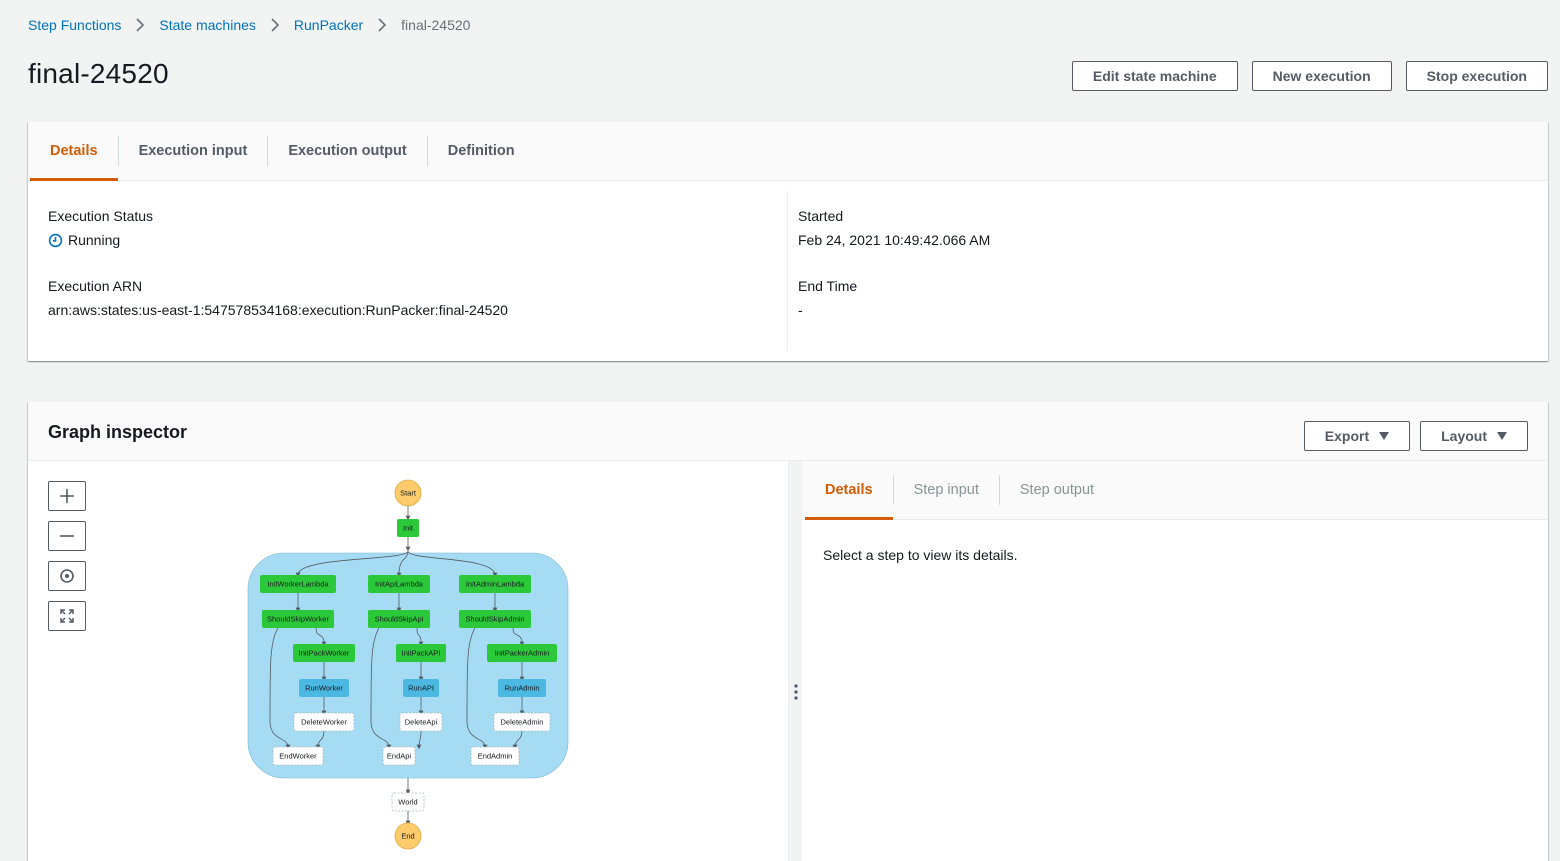  I want to click on stop-execution-button: Stop execution, so click(1476, 76).